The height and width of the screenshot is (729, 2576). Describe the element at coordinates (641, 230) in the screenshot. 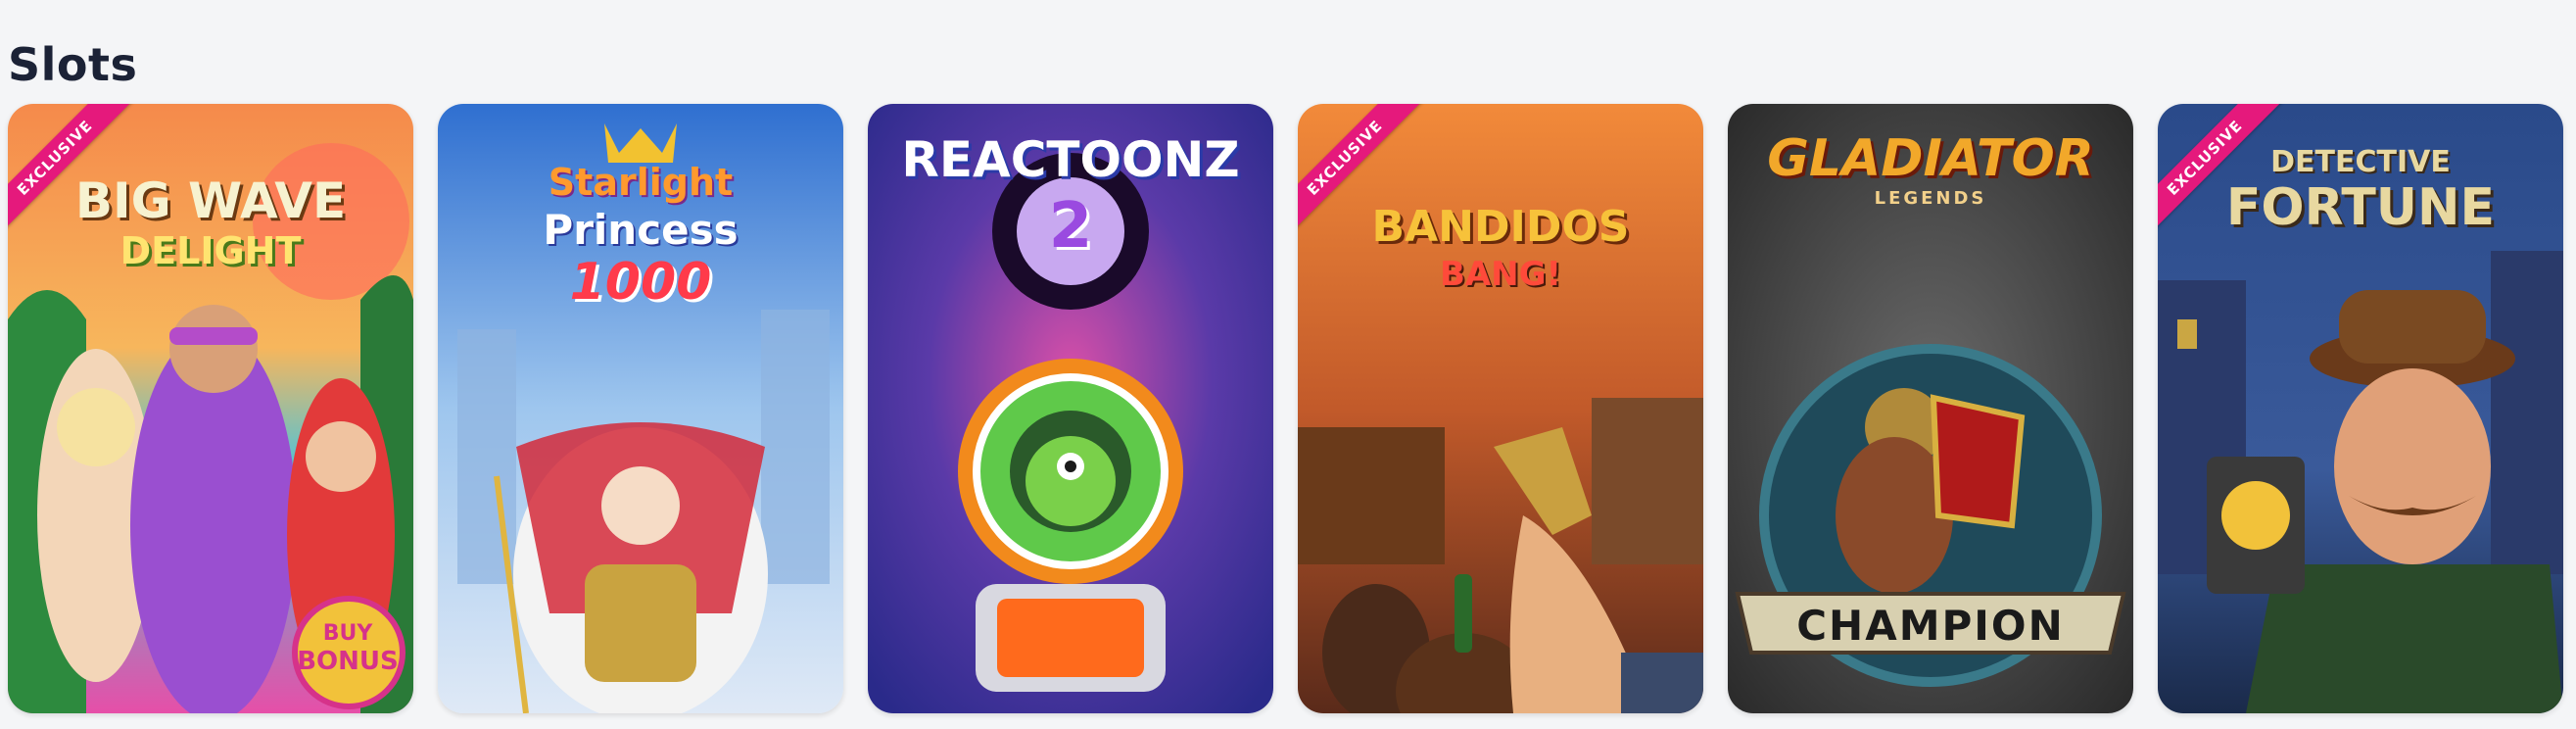

I see `game-logo-subtitle: Princess` at that location.